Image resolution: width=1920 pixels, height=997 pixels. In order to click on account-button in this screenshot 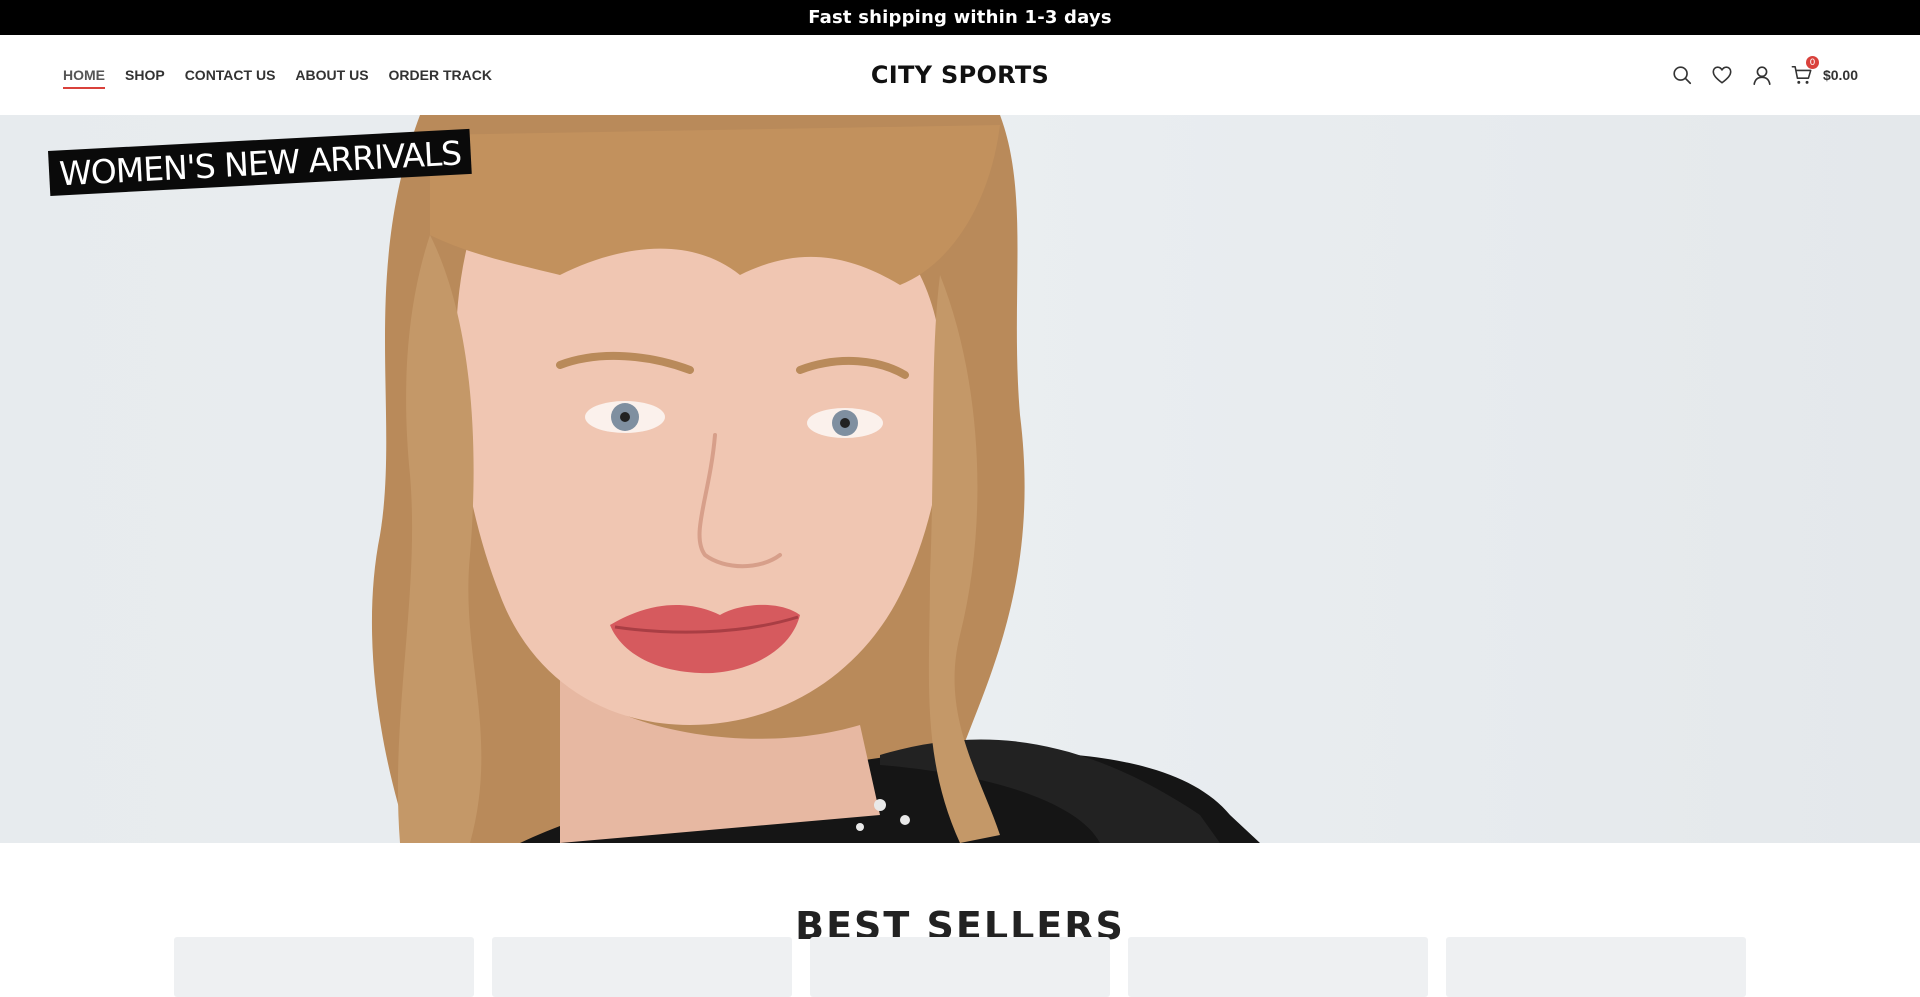, I will do `click(1762, 75)`.